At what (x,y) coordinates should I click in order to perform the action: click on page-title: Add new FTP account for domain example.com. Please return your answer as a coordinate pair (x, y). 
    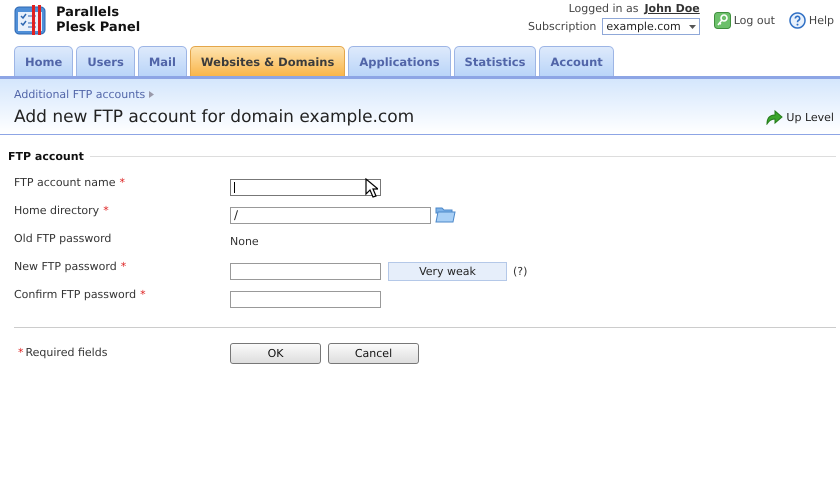
    Looking at the image, I should click on (214, 117).